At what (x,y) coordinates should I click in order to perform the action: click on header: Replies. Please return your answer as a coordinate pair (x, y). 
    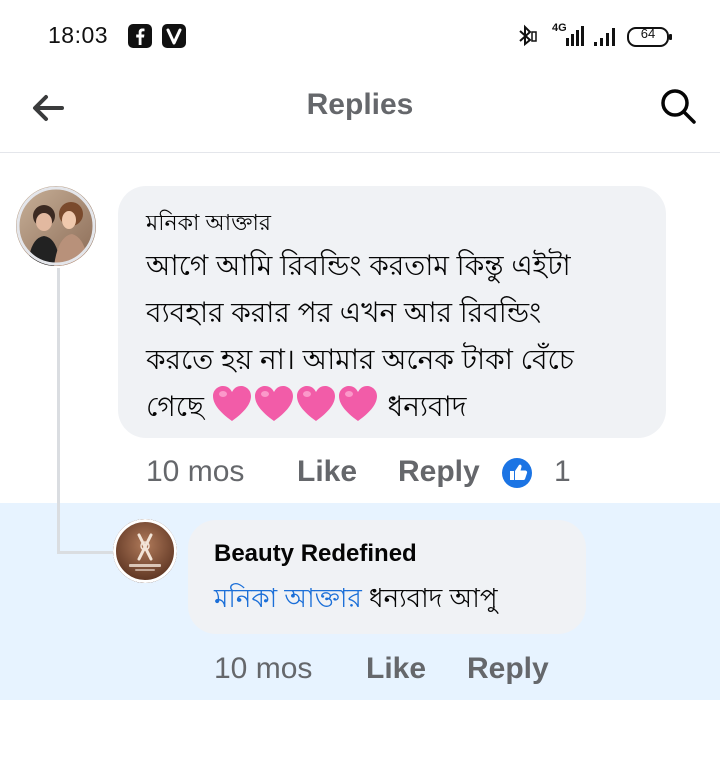
    Looking at the image, I should click on (360, 111).